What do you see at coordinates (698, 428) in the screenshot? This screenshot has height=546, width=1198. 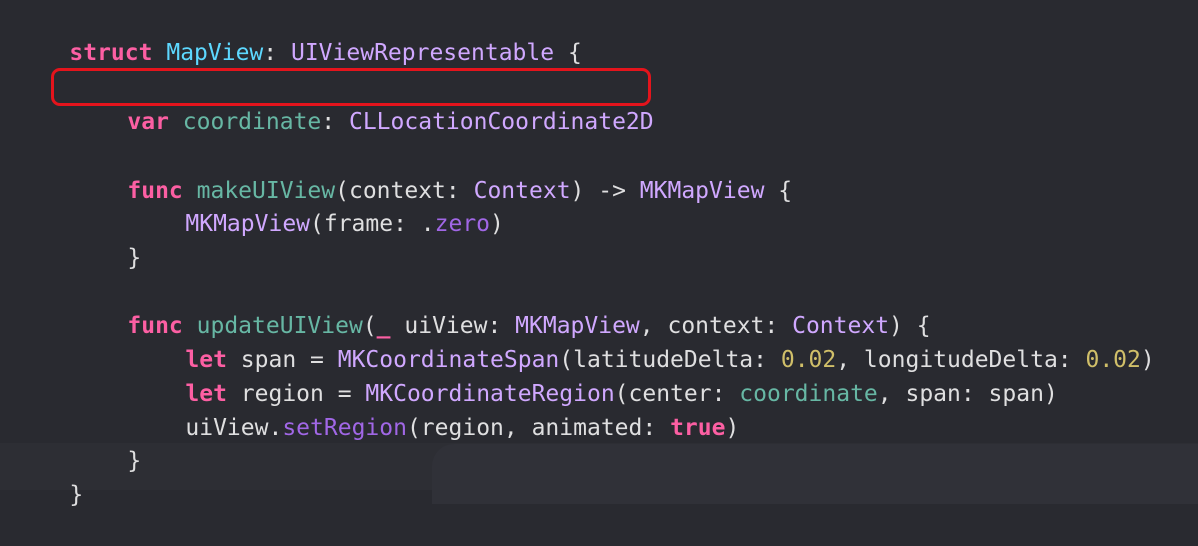 I see `keyword-token: true` at bounding box center [698, 428].